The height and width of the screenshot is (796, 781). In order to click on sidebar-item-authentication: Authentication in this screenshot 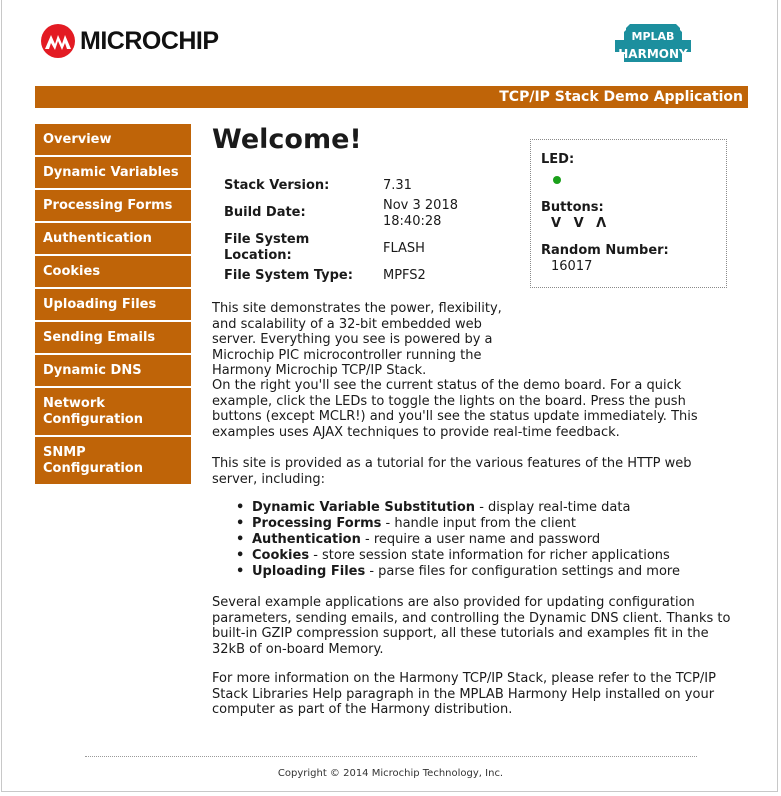, I will do `click(113, 239)`.